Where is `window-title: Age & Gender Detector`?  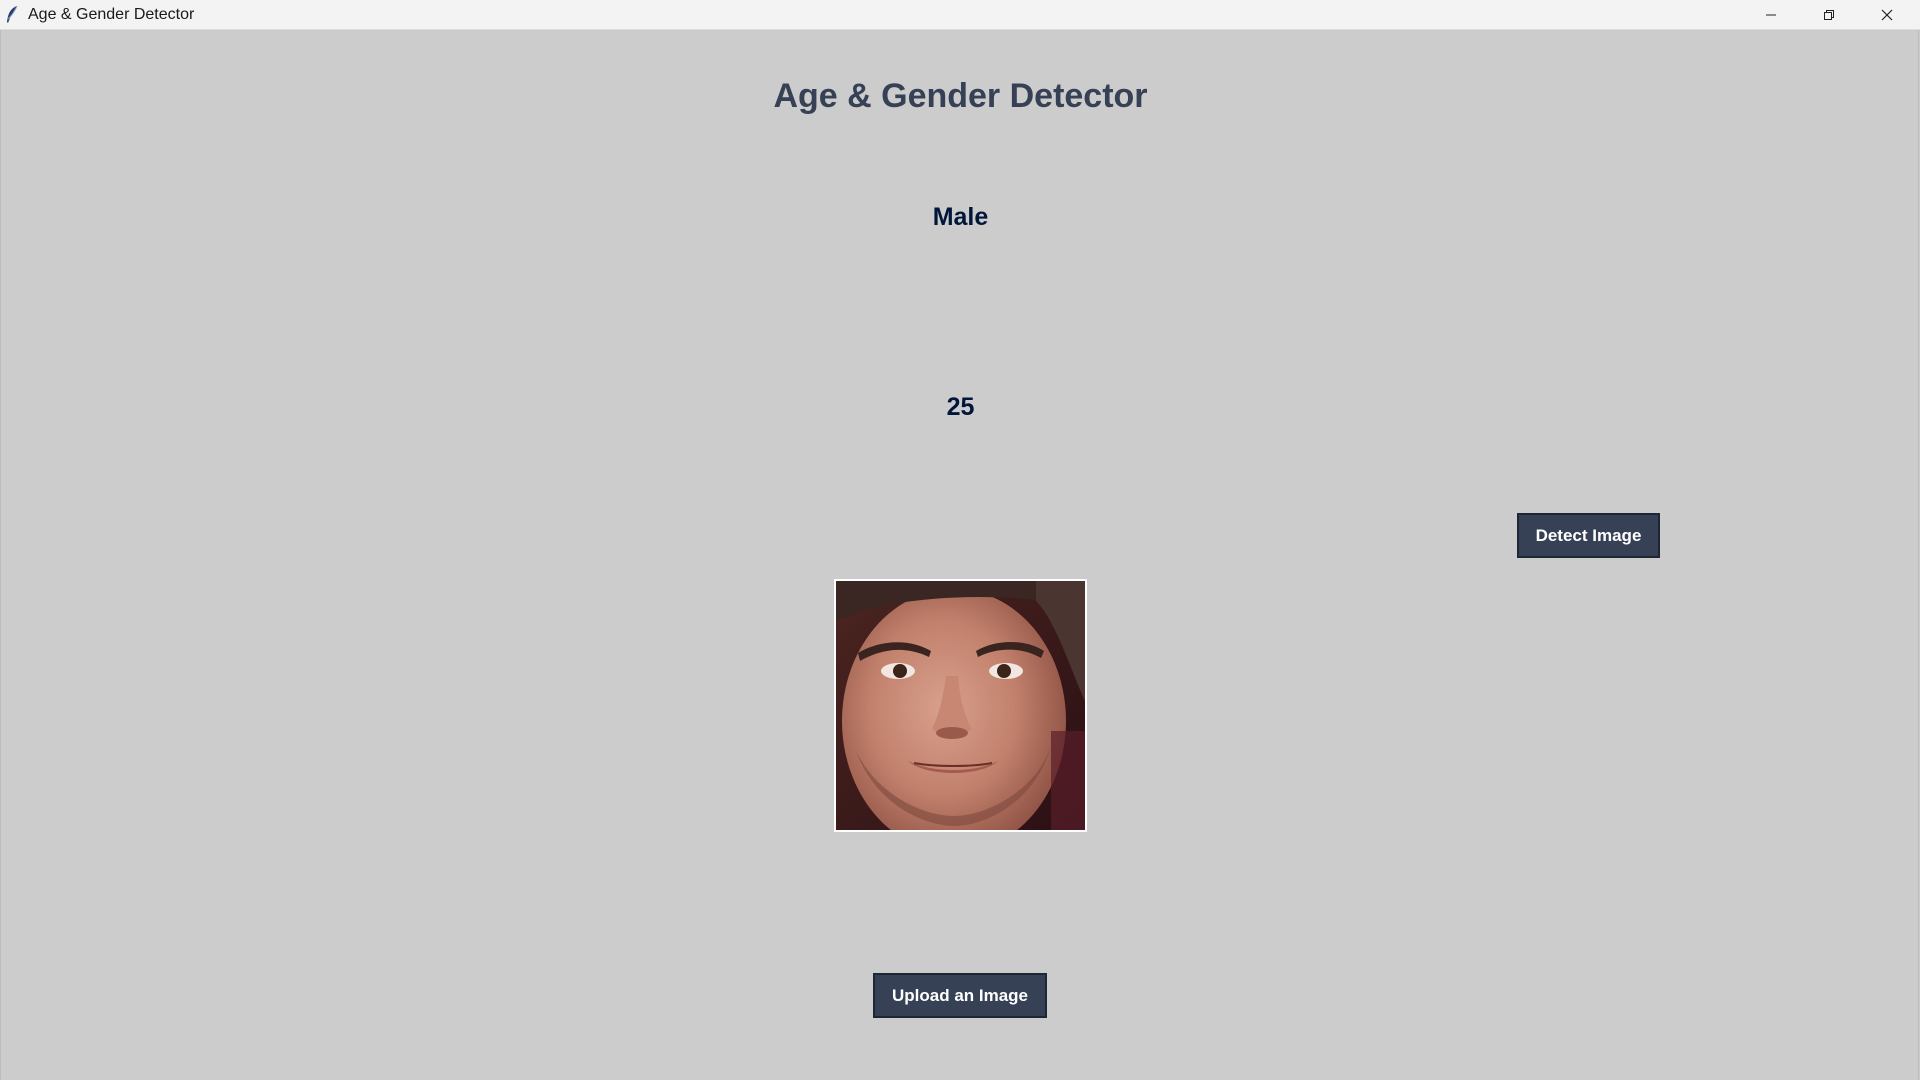
window-title: Age & Gender Detector is located at coordinates (111, 14).